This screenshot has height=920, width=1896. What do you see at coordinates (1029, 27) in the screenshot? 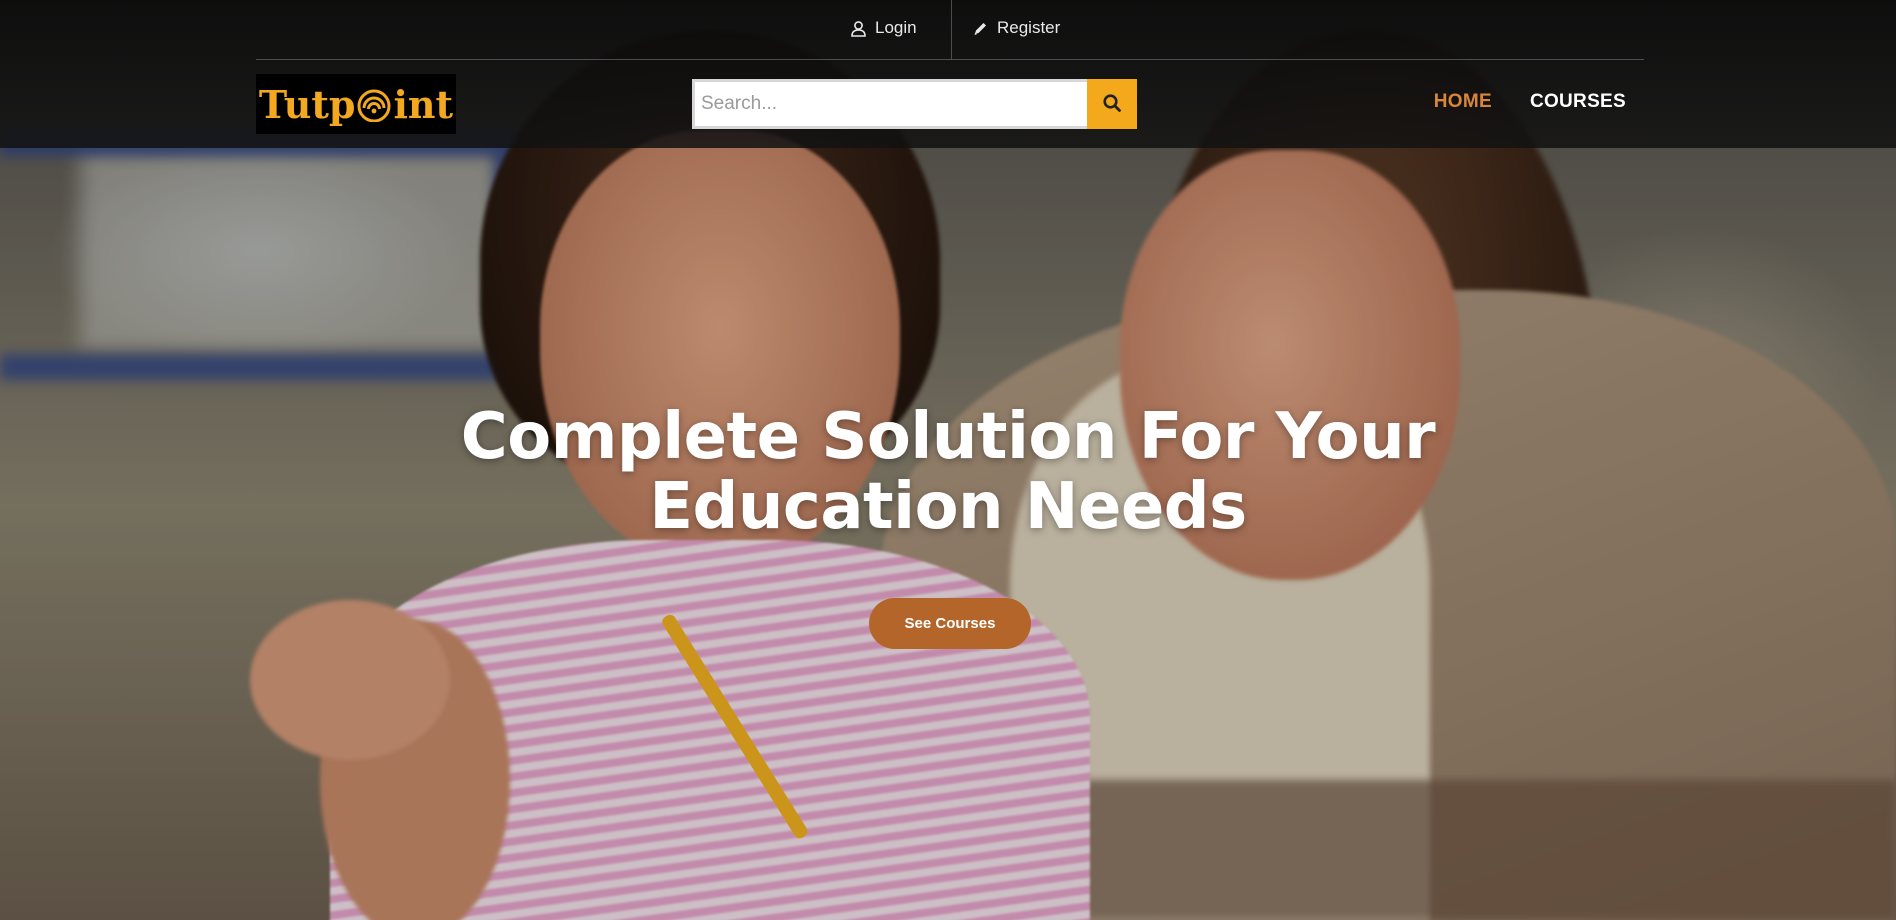
I see `register-label: Register` at bounding box center [1029, 27].